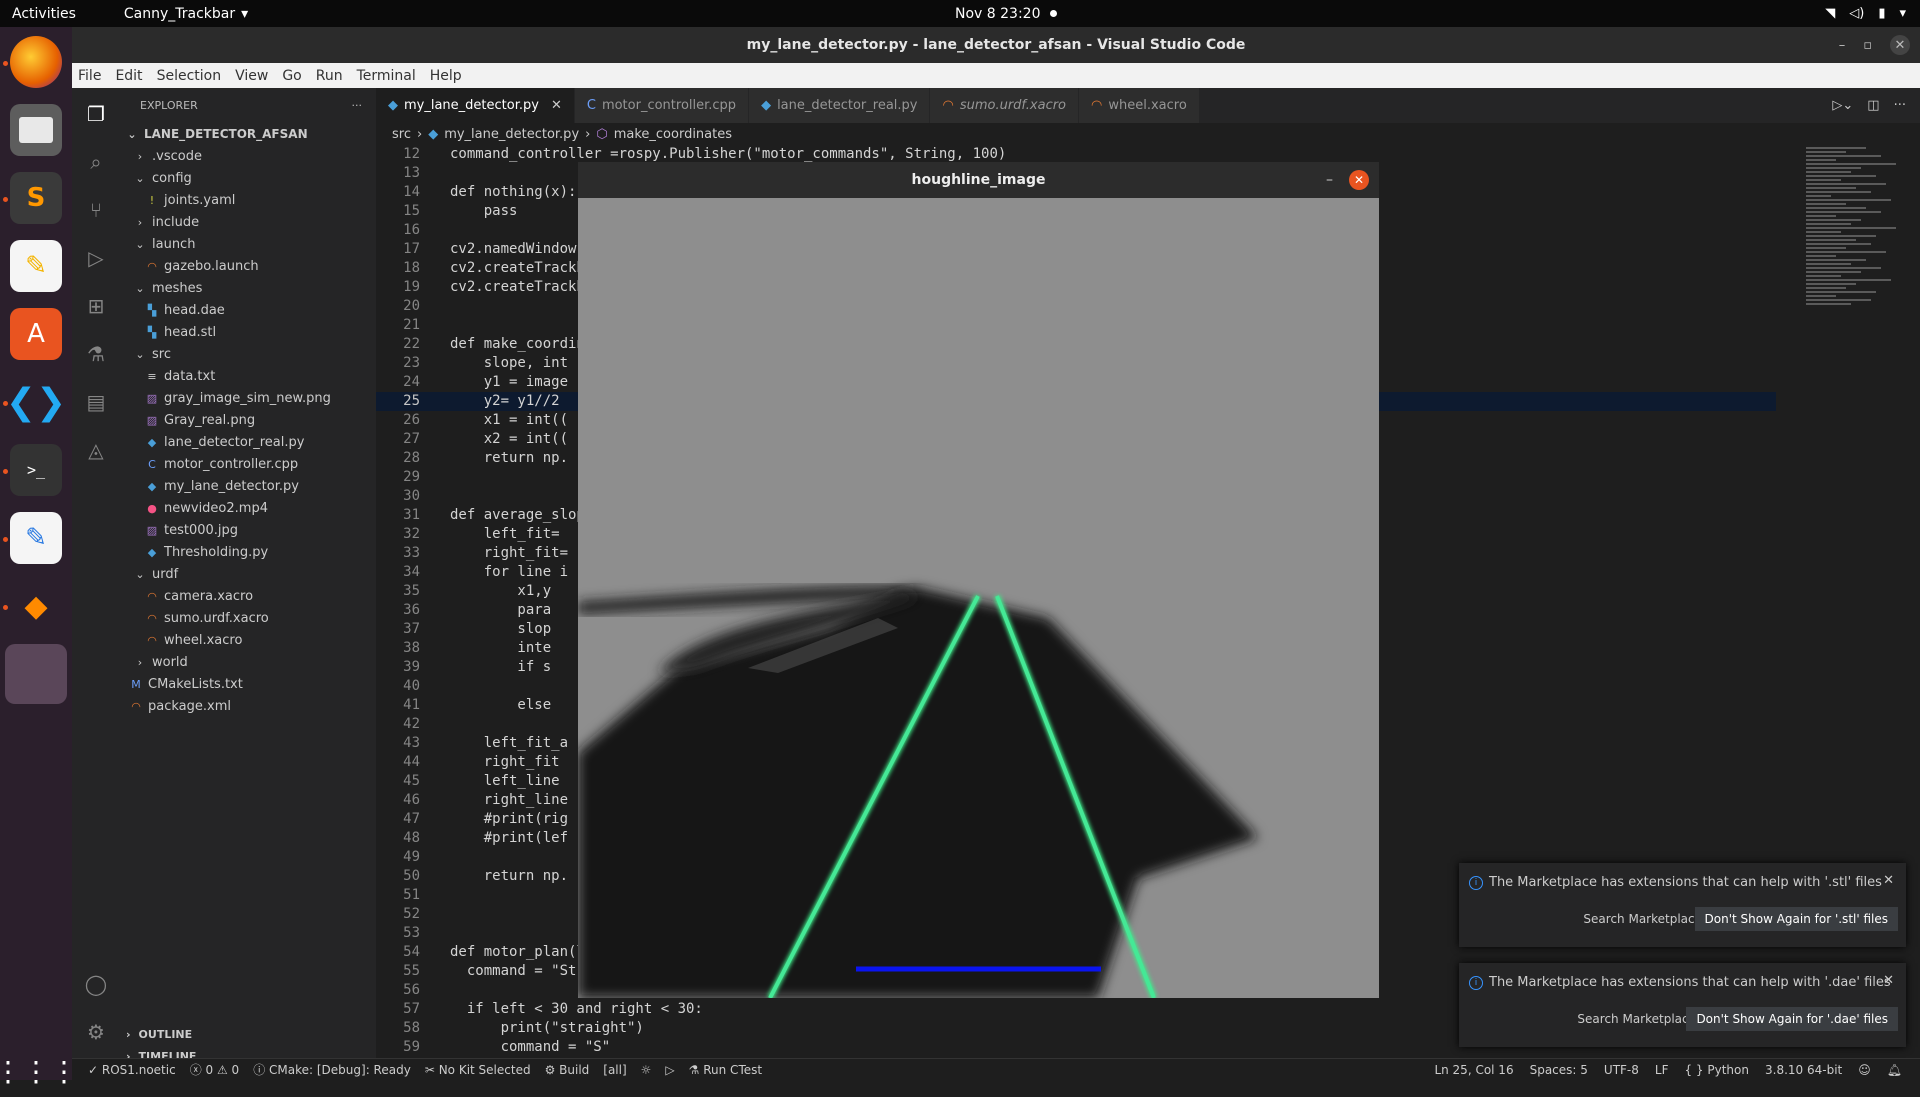 The image size is (1920, 1097). What do you see at coordinates (248, 486) in the screenshot?
I see `tree-file: ◆ my_lane_detector.py` at bounding box center [248, 486].